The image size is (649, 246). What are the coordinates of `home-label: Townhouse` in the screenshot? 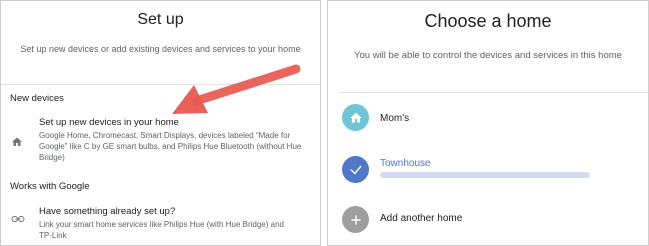 It's located at (405, 163).